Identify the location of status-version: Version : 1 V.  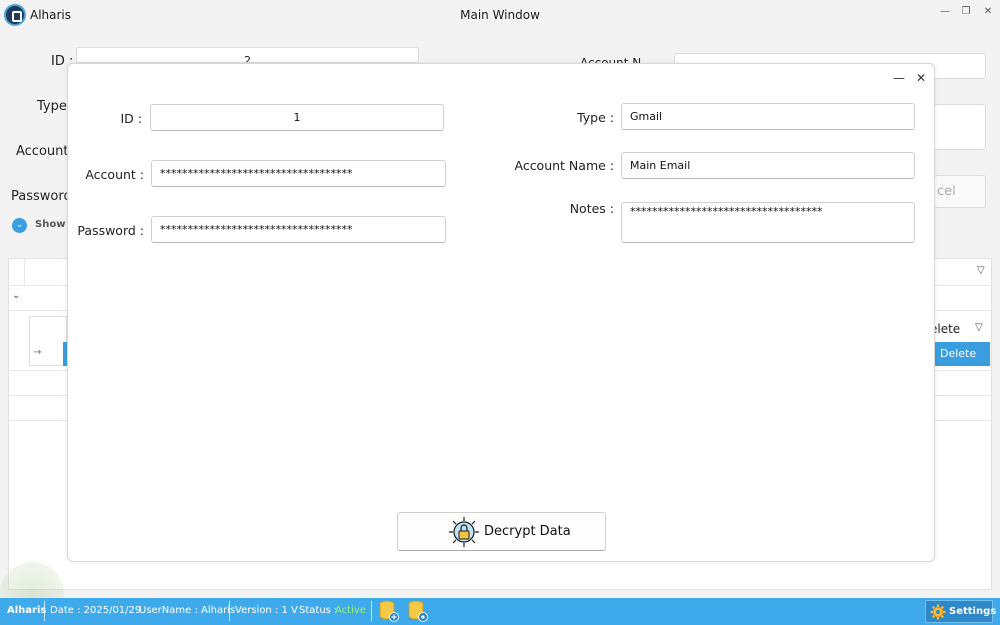
(266, 610).